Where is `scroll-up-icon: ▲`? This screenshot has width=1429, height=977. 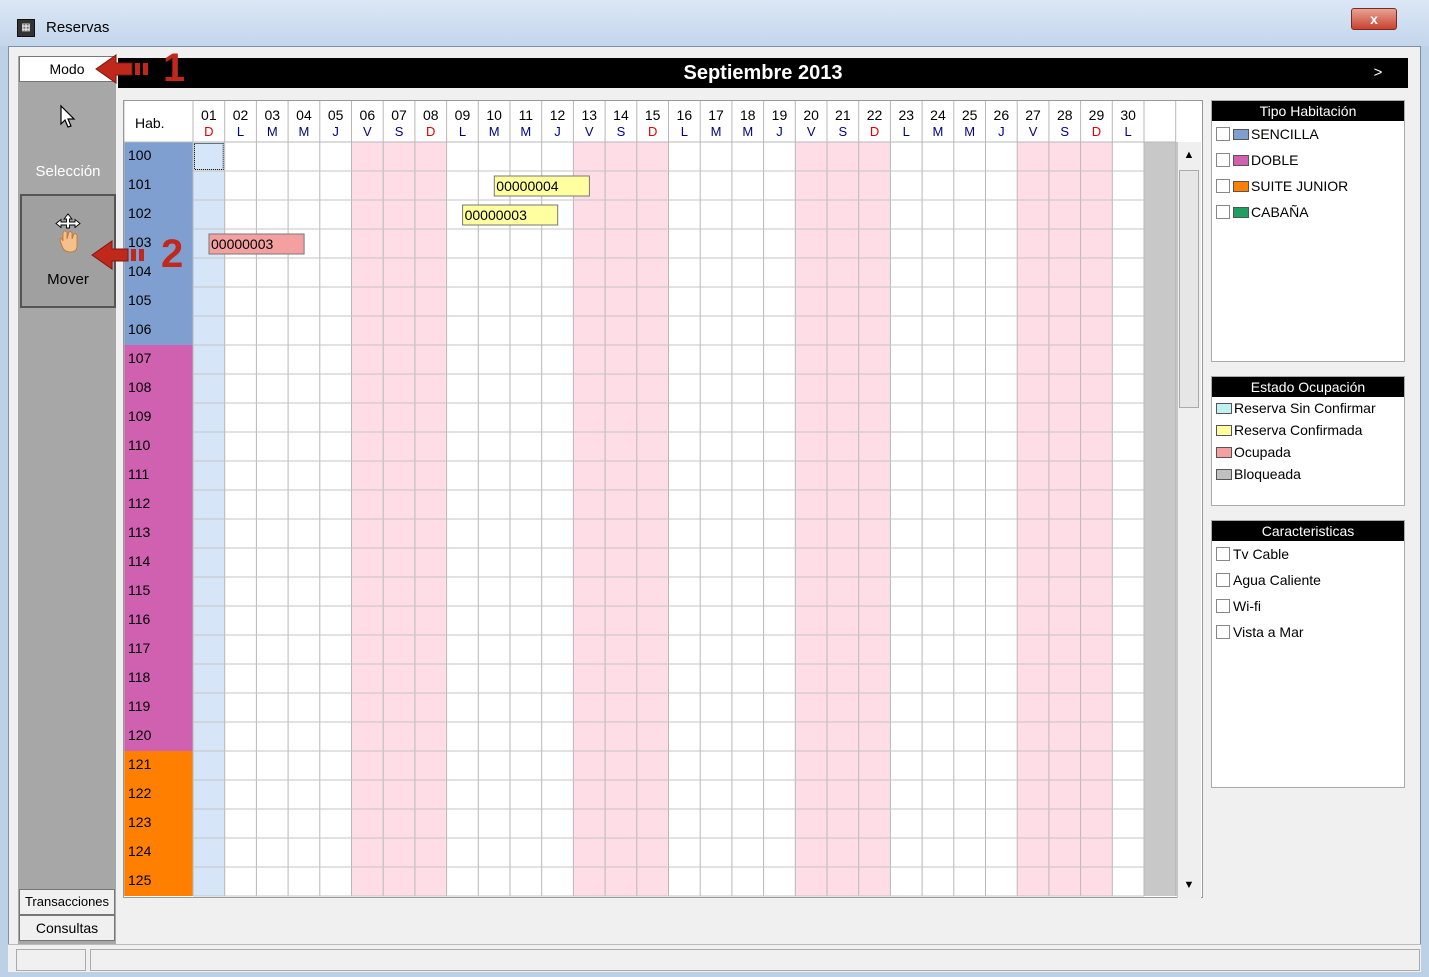
scroll-up-icon: ▲ is located at coordinates (1189, 155).